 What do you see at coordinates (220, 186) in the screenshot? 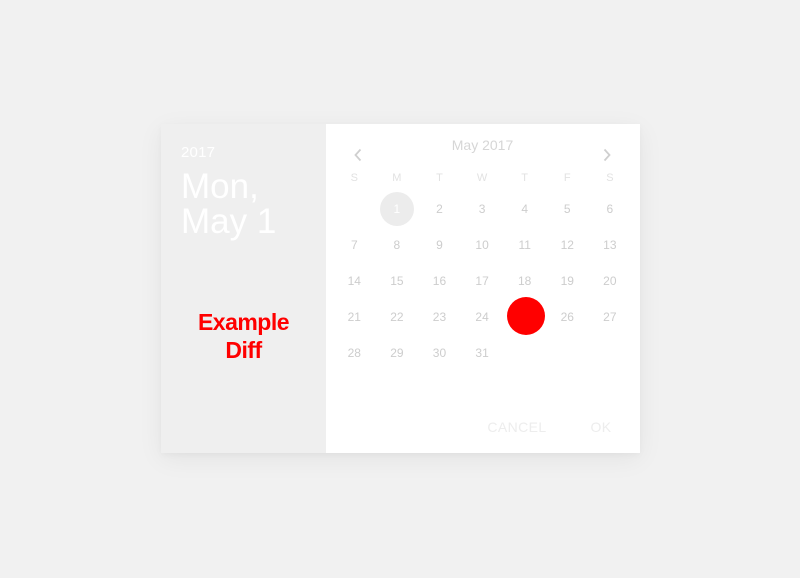
I see `selected-date-weekday: Mon,` at bounding box center [220, 186].